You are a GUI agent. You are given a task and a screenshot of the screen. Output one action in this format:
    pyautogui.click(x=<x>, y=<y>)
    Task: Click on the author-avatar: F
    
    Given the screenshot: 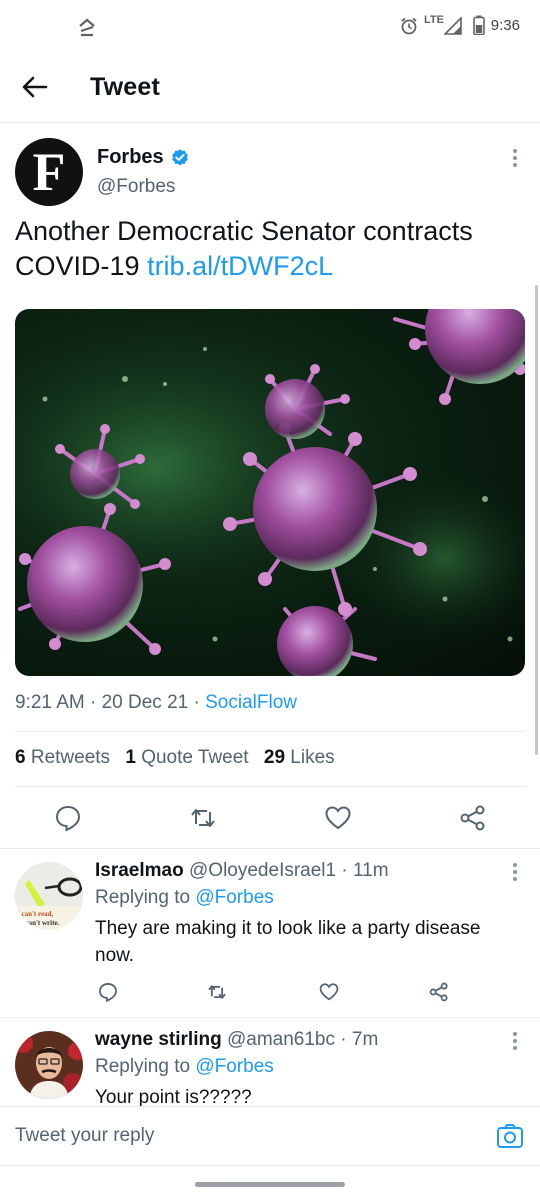 What is the action you would take?
    pyautogui.click(x=49, y=172)
    